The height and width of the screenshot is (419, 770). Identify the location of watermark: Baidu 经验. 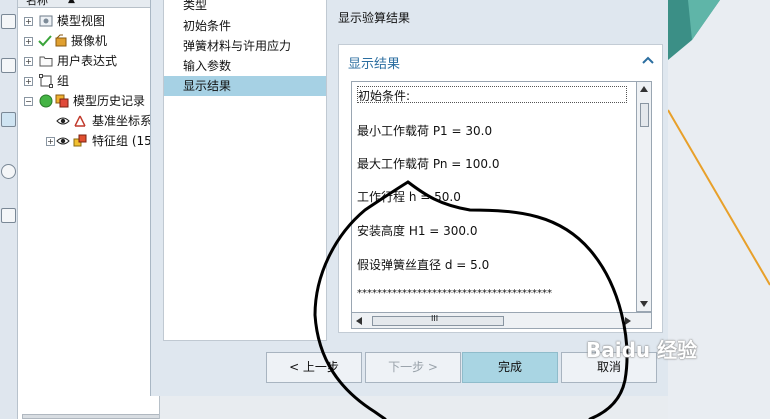
(642, 350).